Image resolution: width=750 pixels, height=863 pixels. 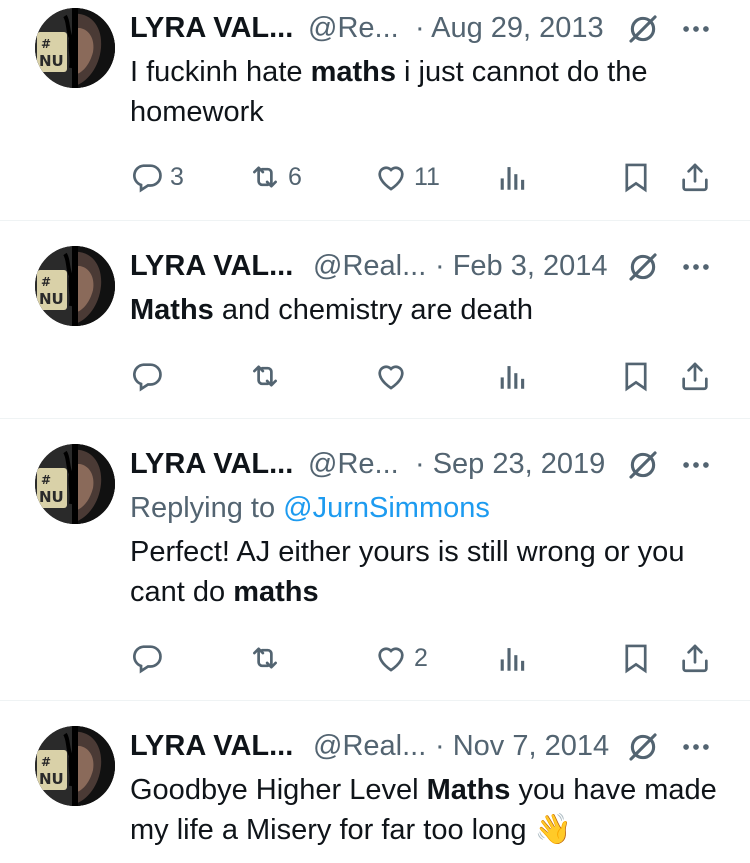 I want to click on retweet-count: 6, so click(x=295, y=176).